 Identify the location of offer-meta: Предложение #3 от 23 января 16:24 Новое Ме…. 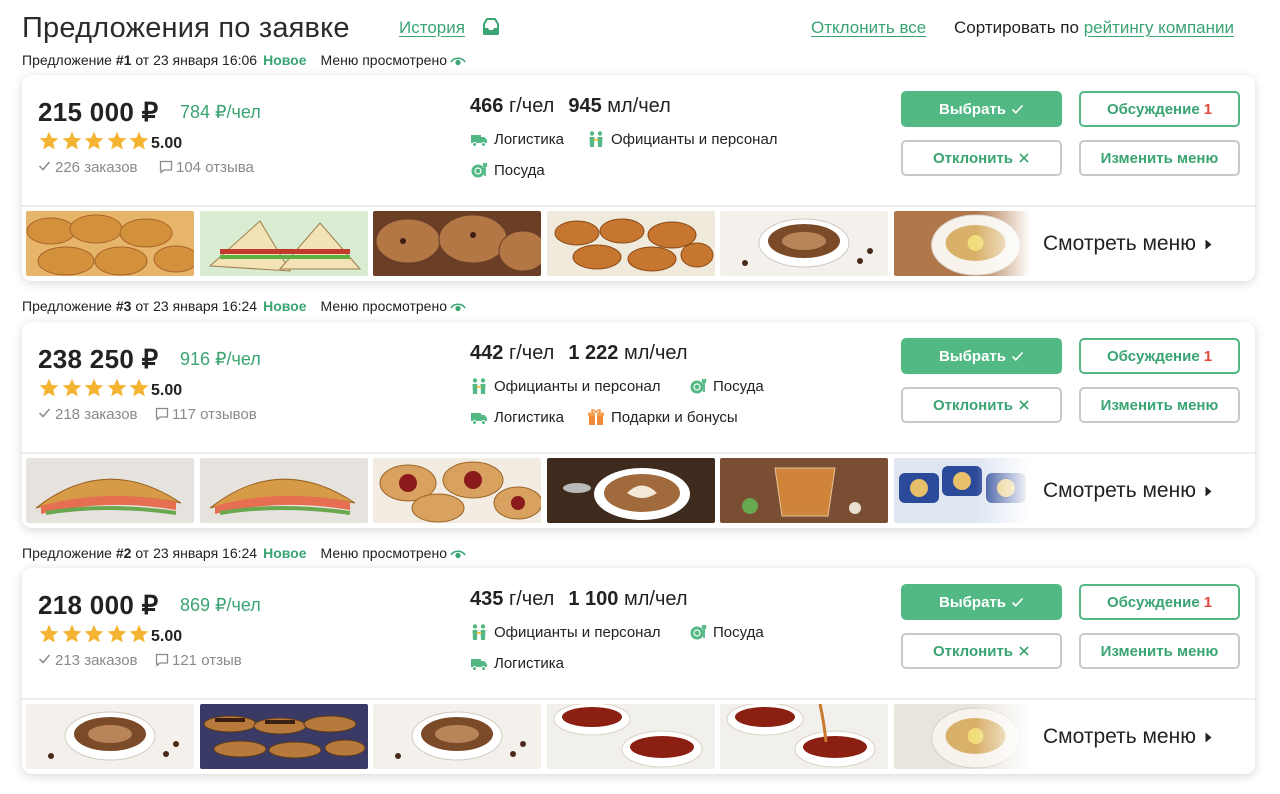
(244, 306).